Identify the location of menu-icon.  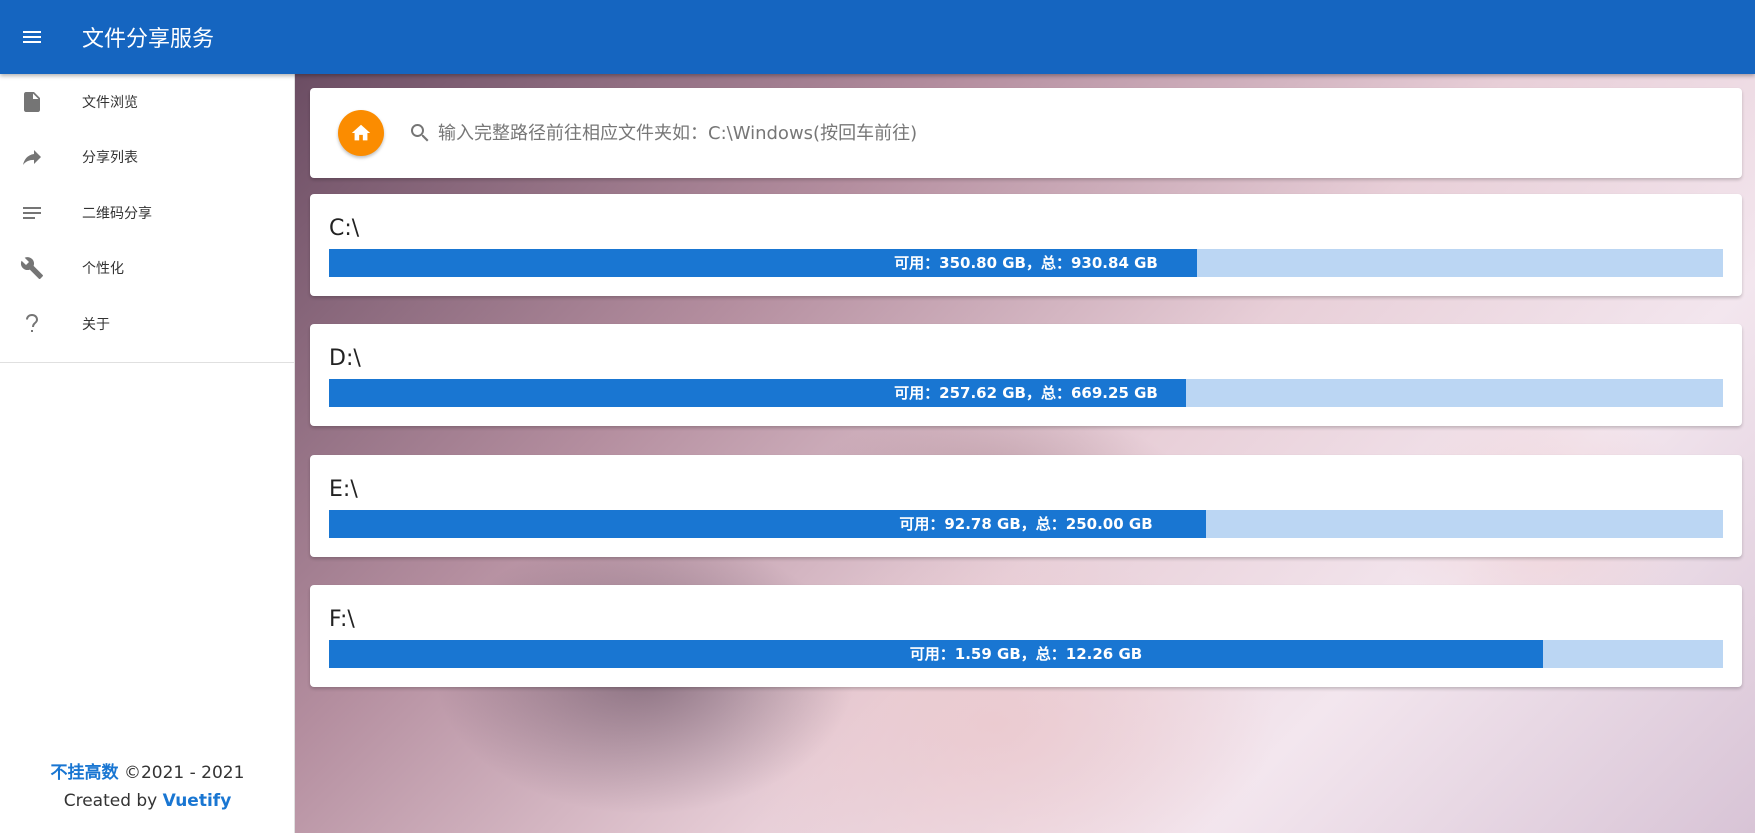
(32, 37).